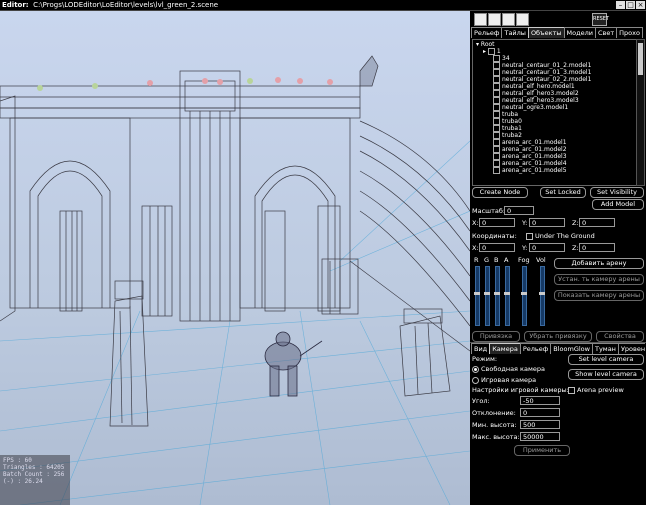 Image resolution: width=646 pixels, height=505 pixels. What do you see at coordinates (497, 222) in the screenshot?
I see `x-field: 0` at bounding box center [497, 222].